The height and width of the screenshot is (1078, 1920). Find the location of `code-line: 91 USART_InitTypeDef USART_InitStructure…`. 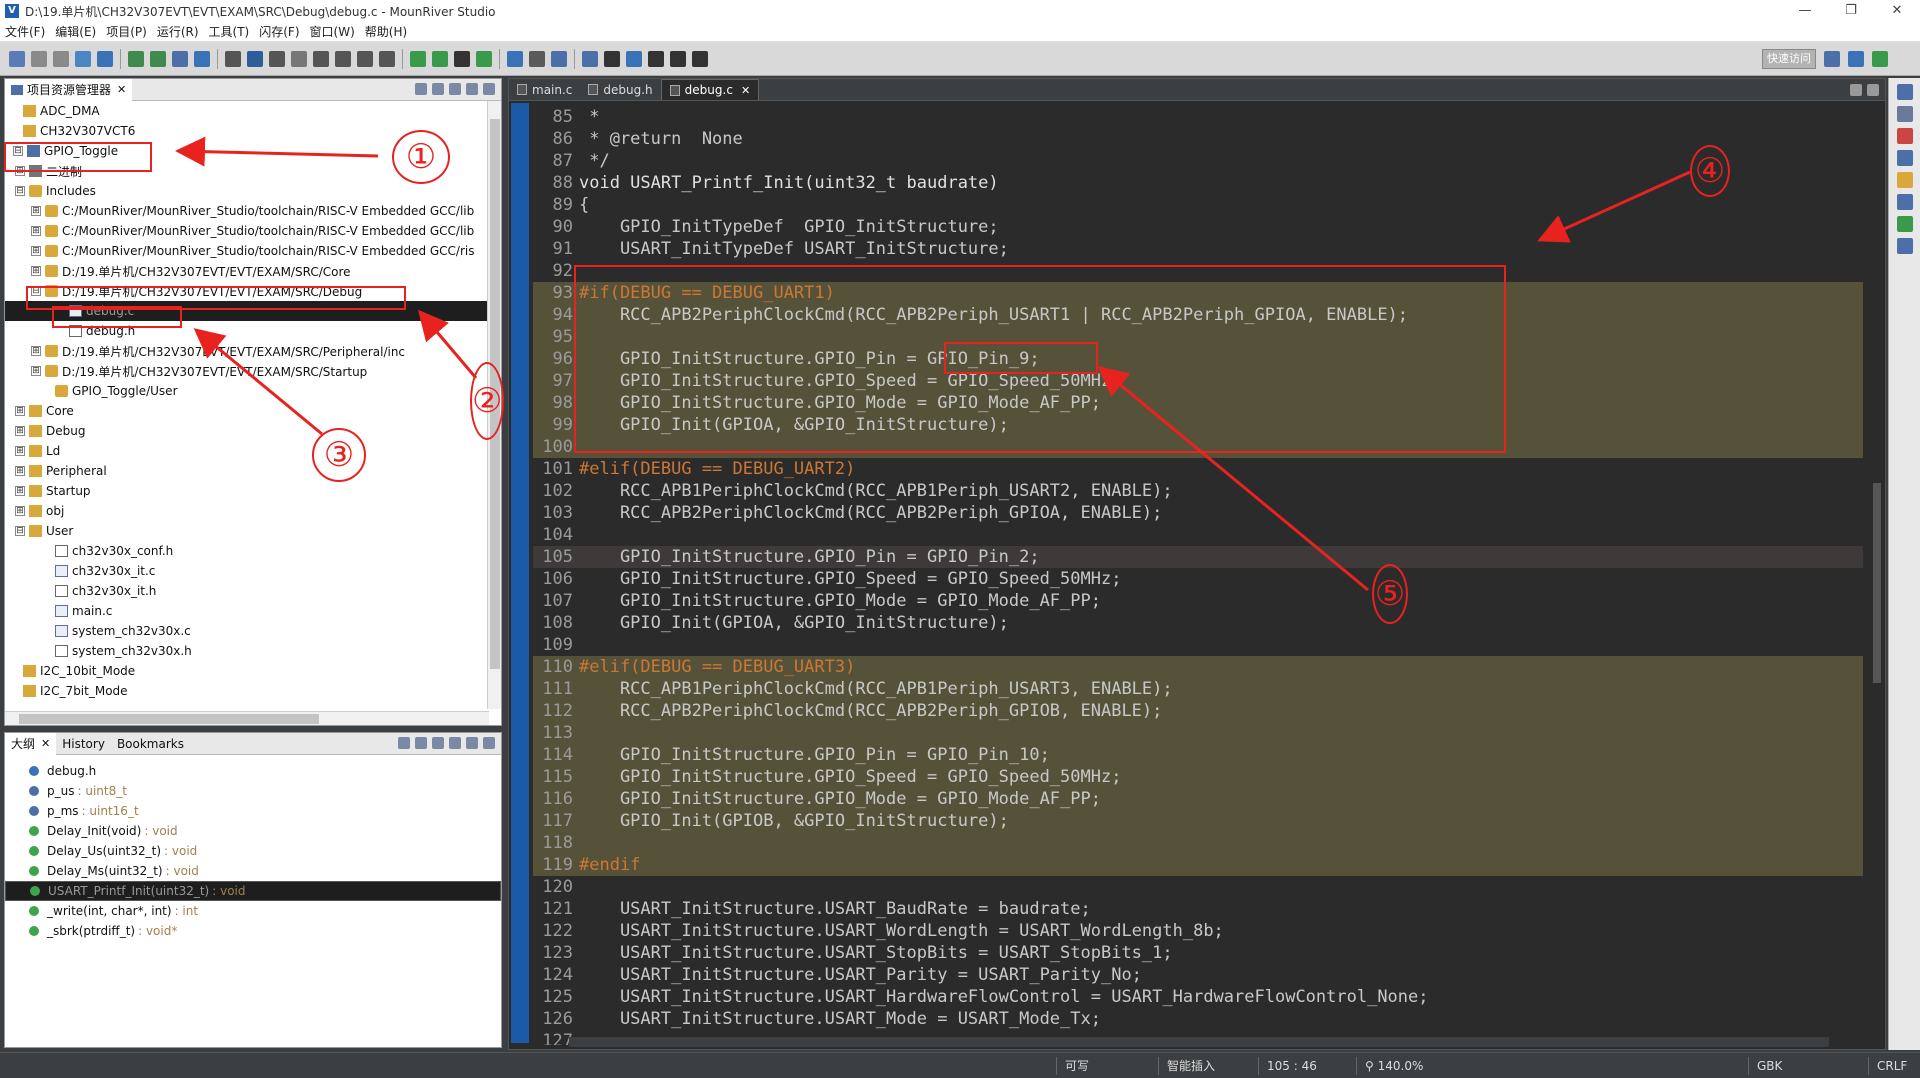

code-line: 91 USART_InitTypeDef USART_InitStructure… is located at coordinates (1198, 249).